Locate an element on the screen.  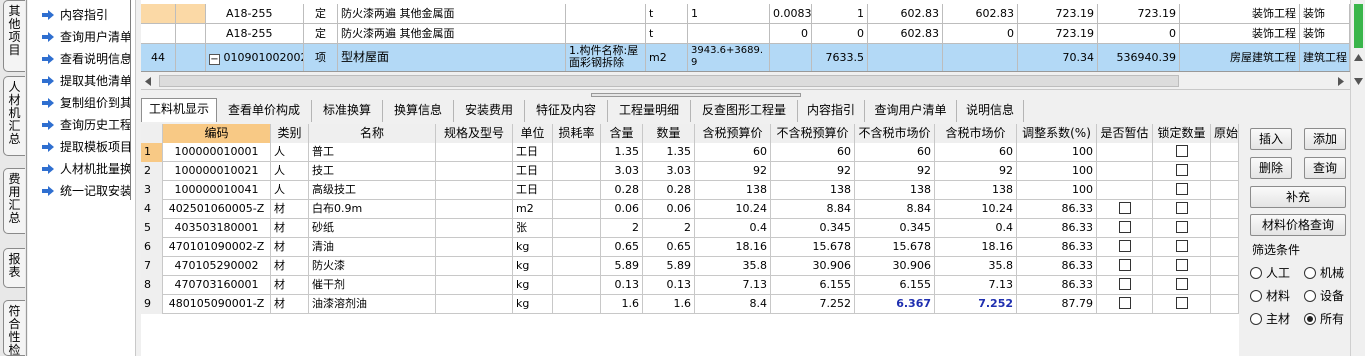
col-adjust-factor: 调整系数(%) is located at coordinates (1057, 133).